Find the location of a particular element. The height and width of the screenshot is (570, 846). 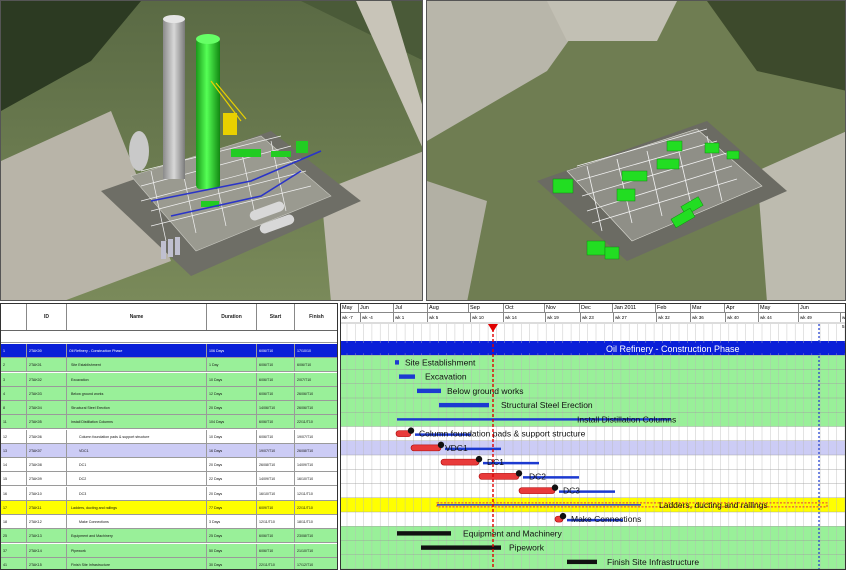

task-name: VDC1 is located at coordinates (137, 450).